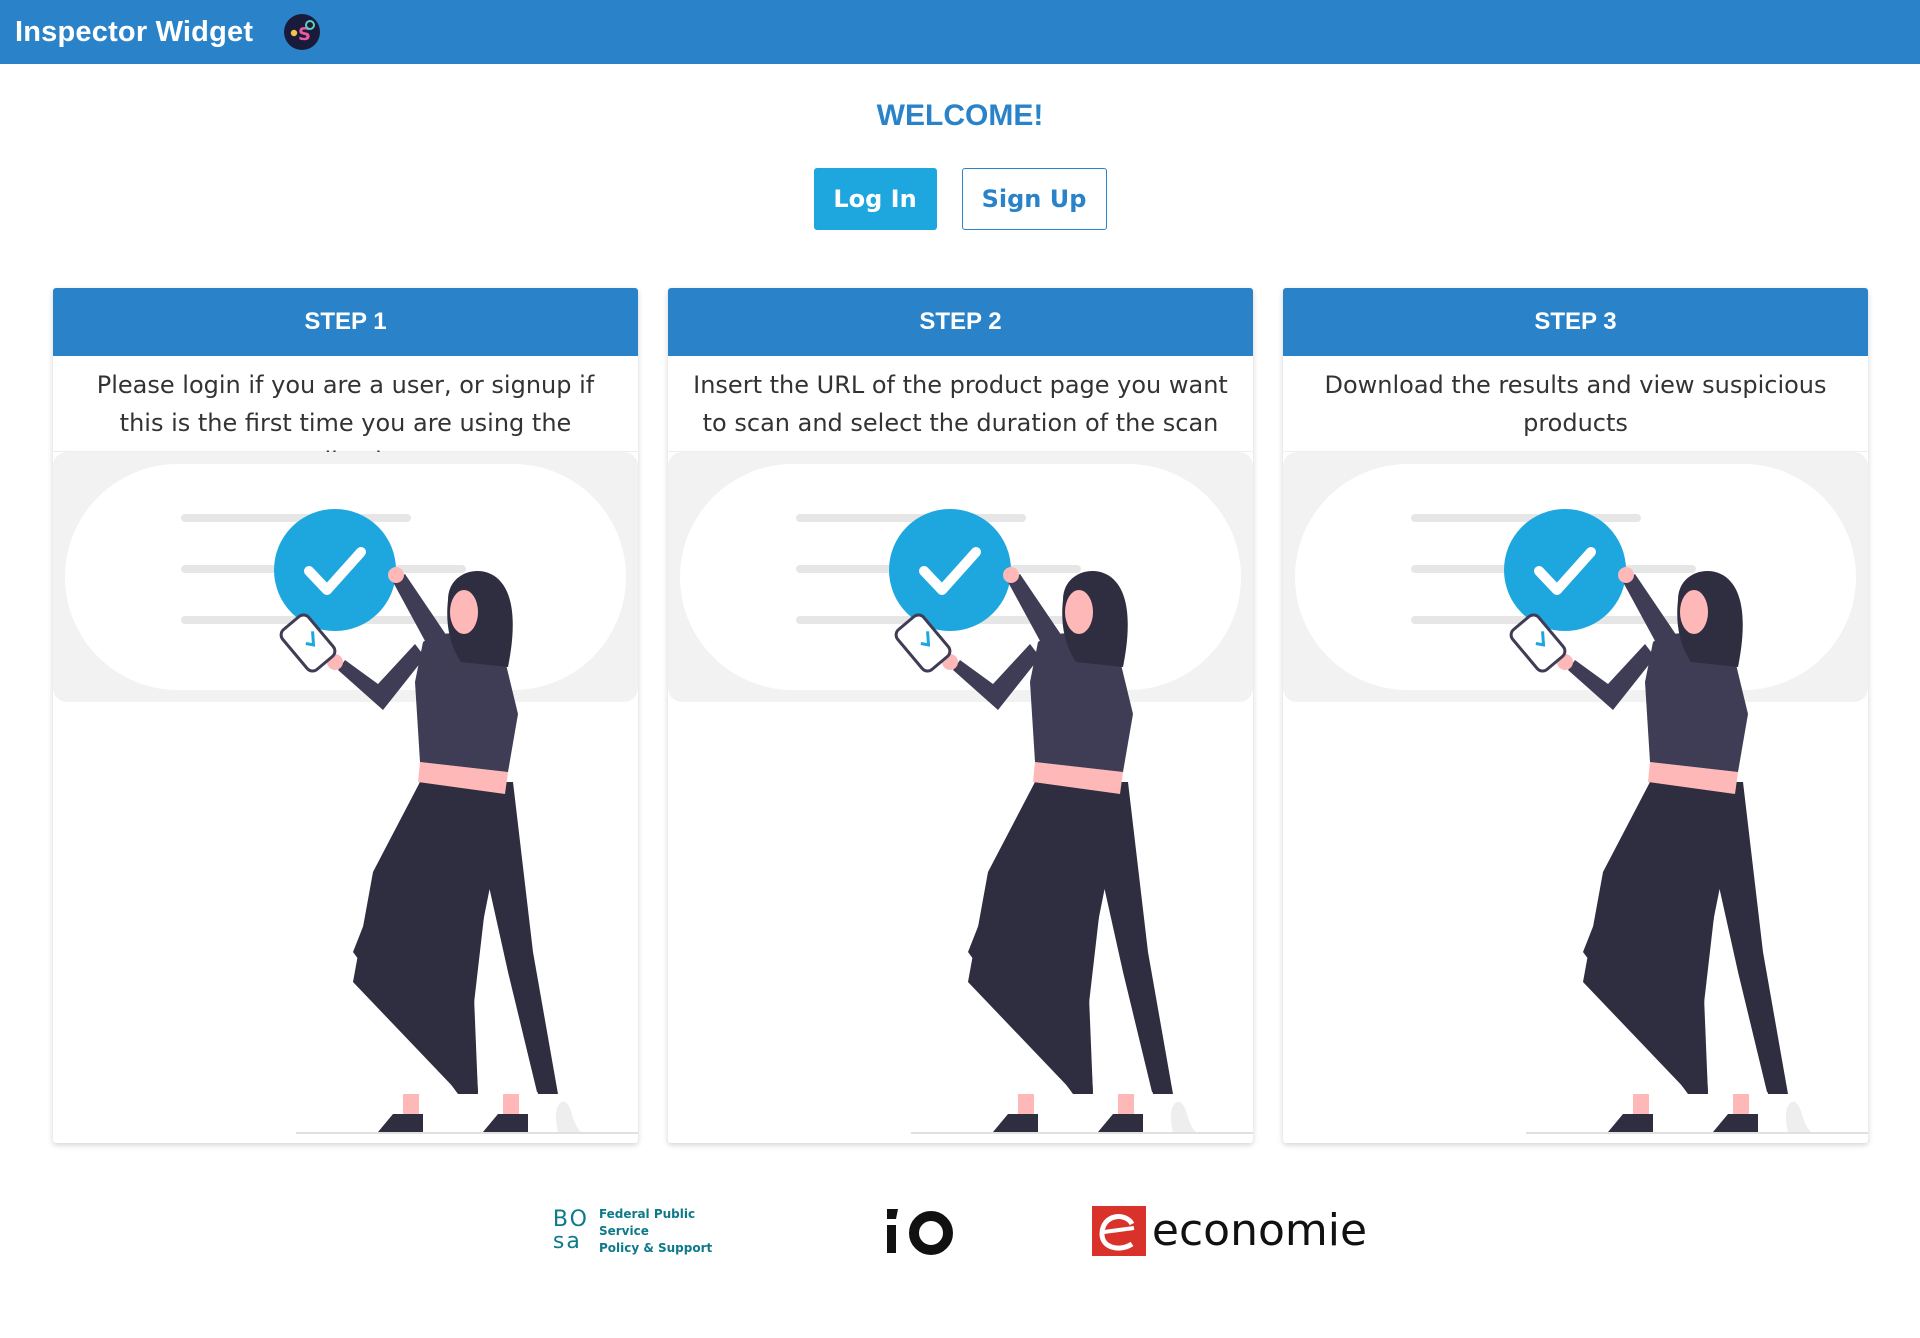 This screenshot has width=1920, height=1338. What do you see at coordinates (960, 199) in the screenshot?
I see `auth-buttons: Log In Sign Up` at bounding box center [960, 199].